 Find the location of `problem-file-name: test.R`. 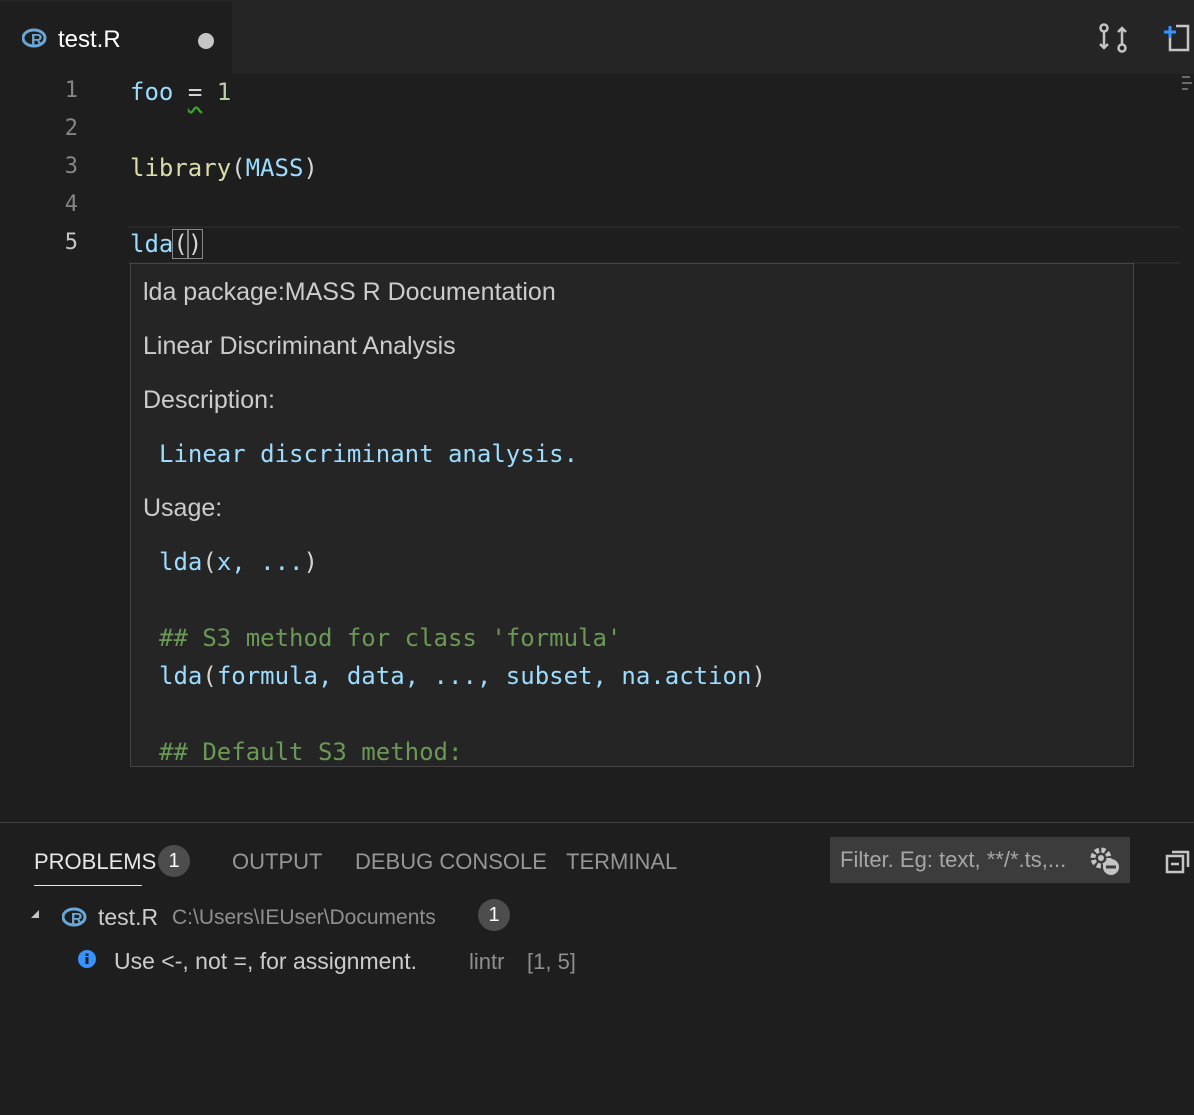

problem-file-name: test.R is located at coordinates (128, 917).